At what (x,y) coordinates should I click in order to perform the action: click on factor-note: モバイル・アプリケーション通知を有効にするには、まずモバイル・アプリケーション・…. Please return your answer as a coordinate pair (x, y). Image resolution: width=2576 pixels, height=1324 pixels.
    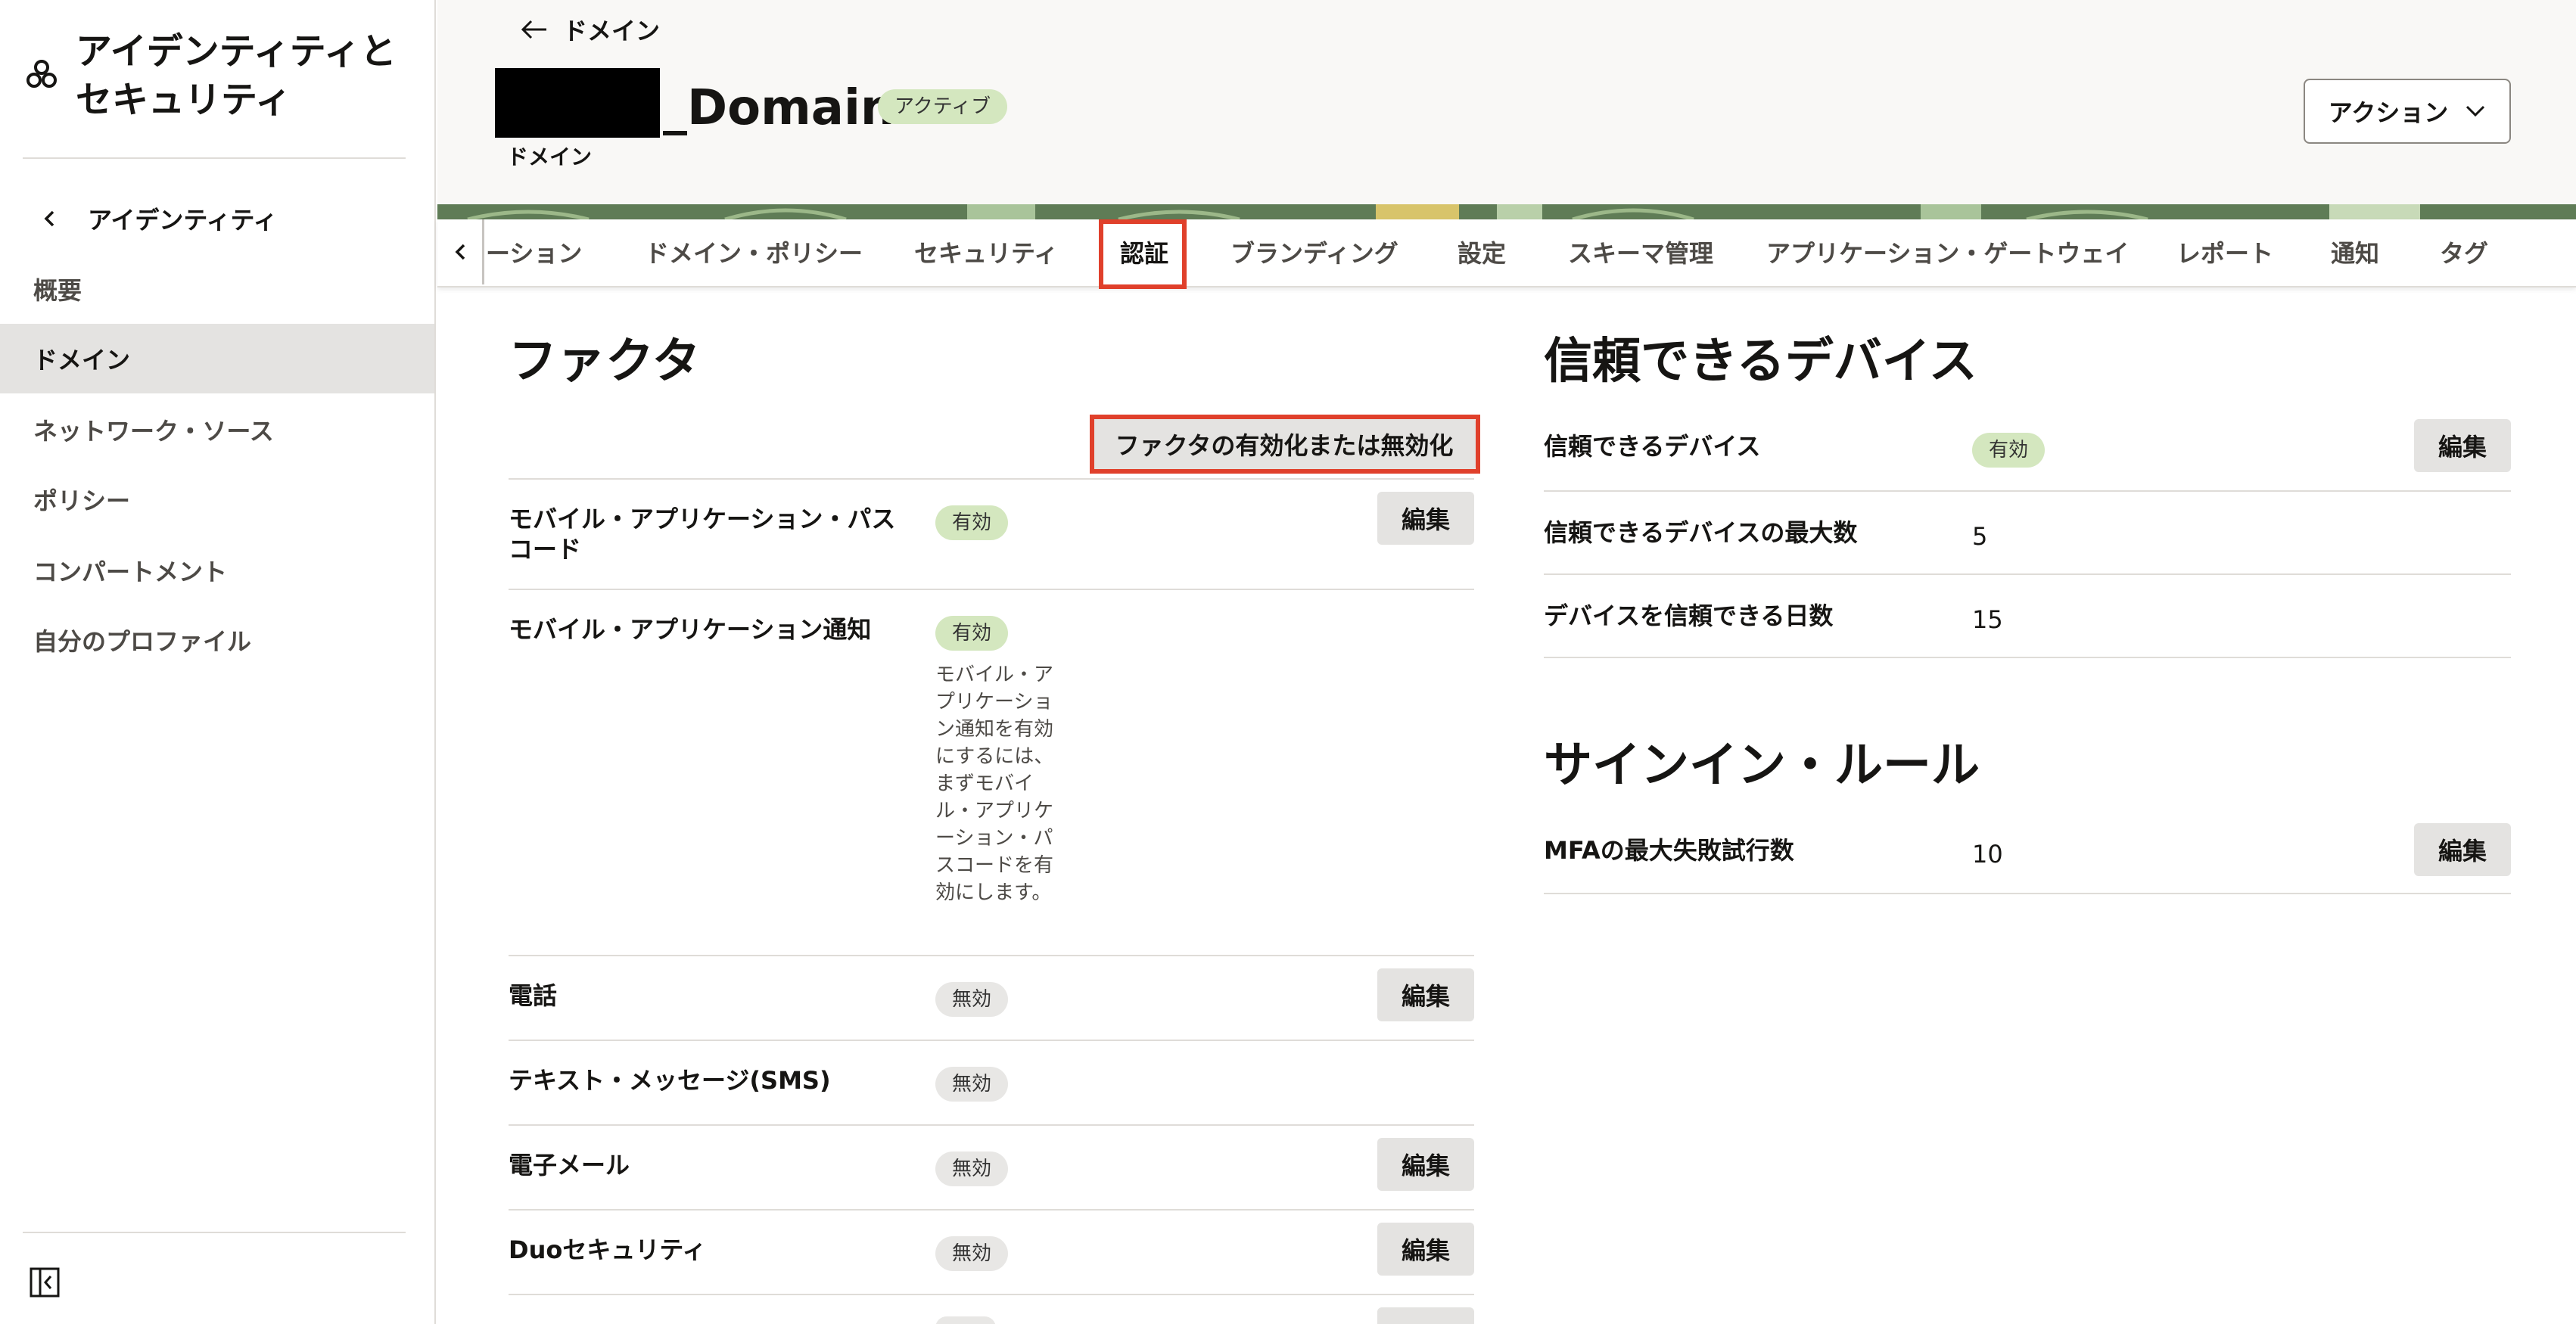
    Looking at the image, I should click on (994, 784).